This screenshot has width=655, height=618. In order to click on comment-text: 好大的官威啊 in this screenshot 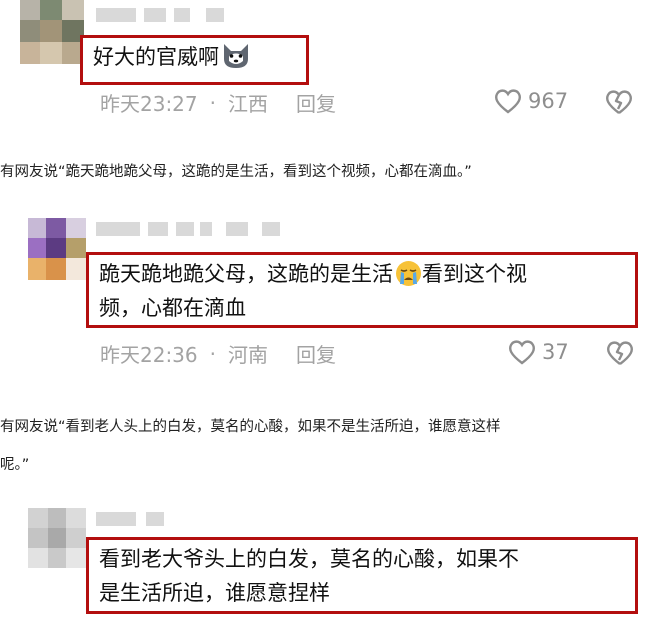, I will do `click(156, 57)`.